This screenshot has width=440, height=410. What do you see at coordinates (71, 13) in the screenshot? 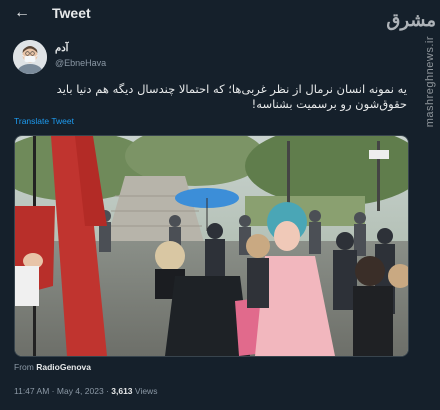
I see `page-title: Tweet` at bounding box center [71, 13].